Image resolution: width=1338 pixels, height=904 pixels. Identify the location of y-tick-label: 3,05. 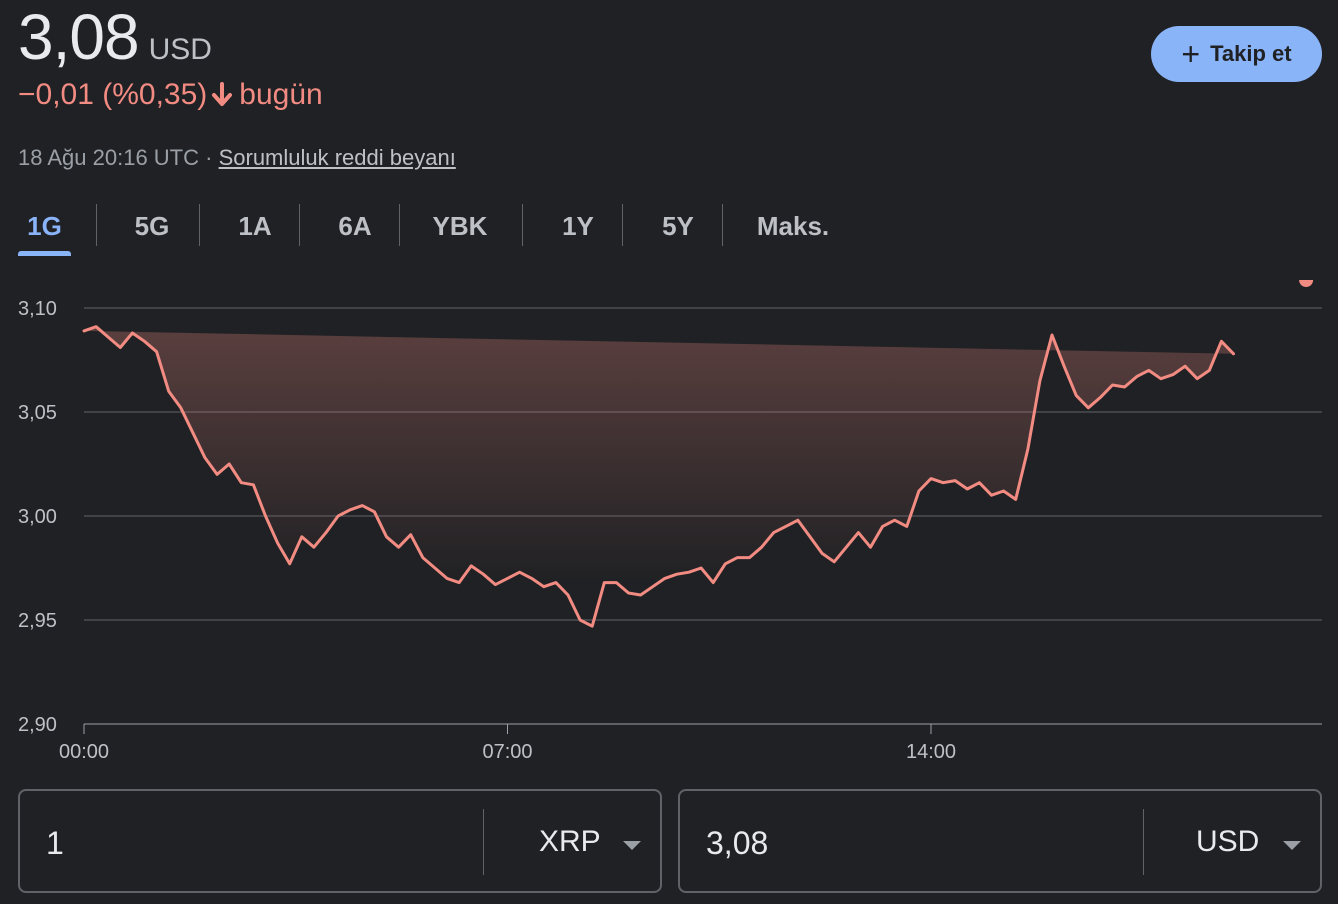
(37, 413).